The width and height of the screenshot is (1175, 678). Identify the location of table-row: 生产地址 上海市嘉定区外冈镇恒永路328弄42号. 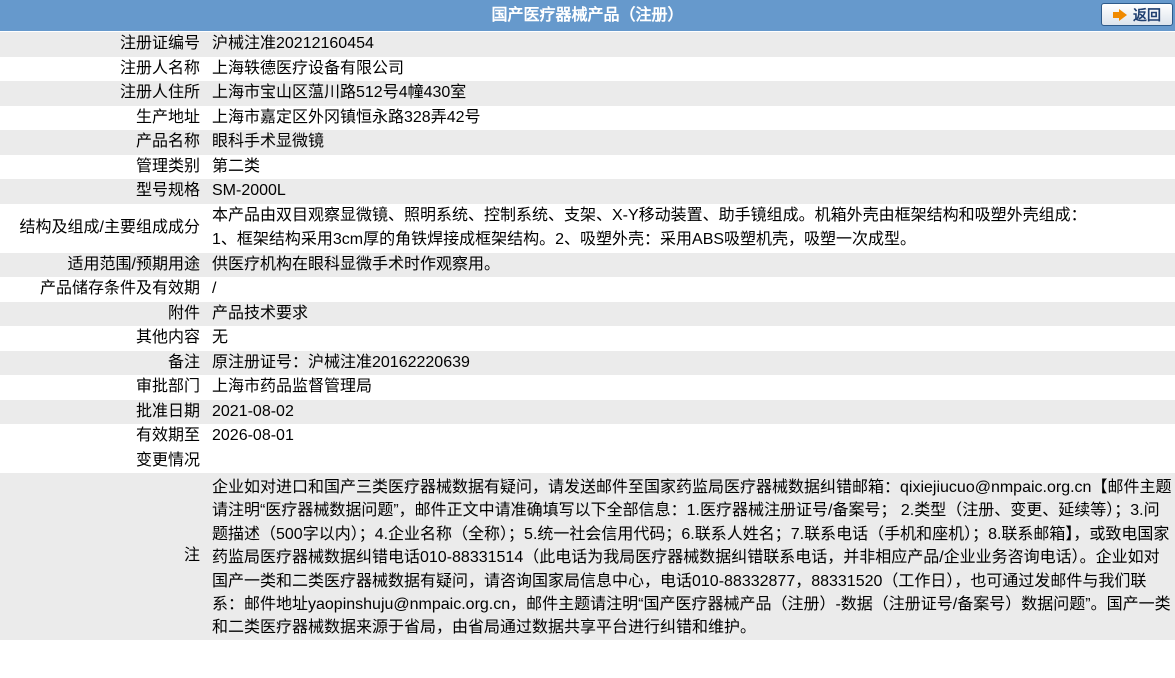
(587, 117).